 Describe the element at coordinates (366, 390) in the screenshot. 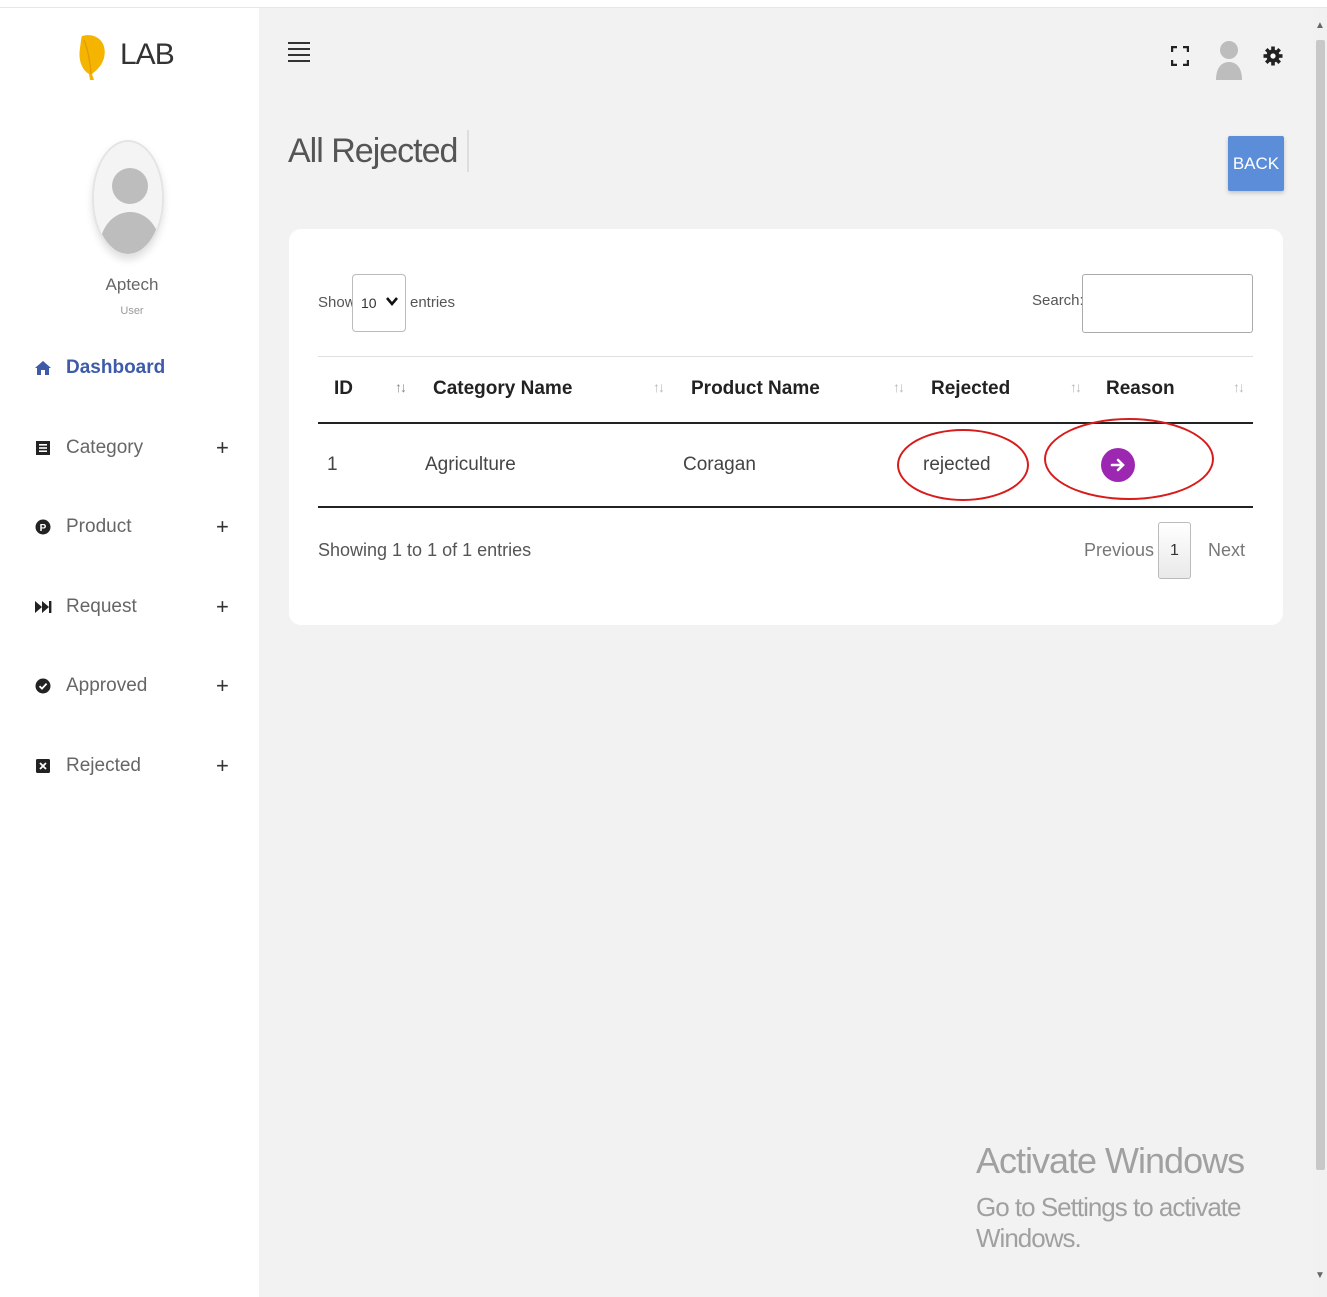

I see `column-header-id: ID ↑↓` at that location.